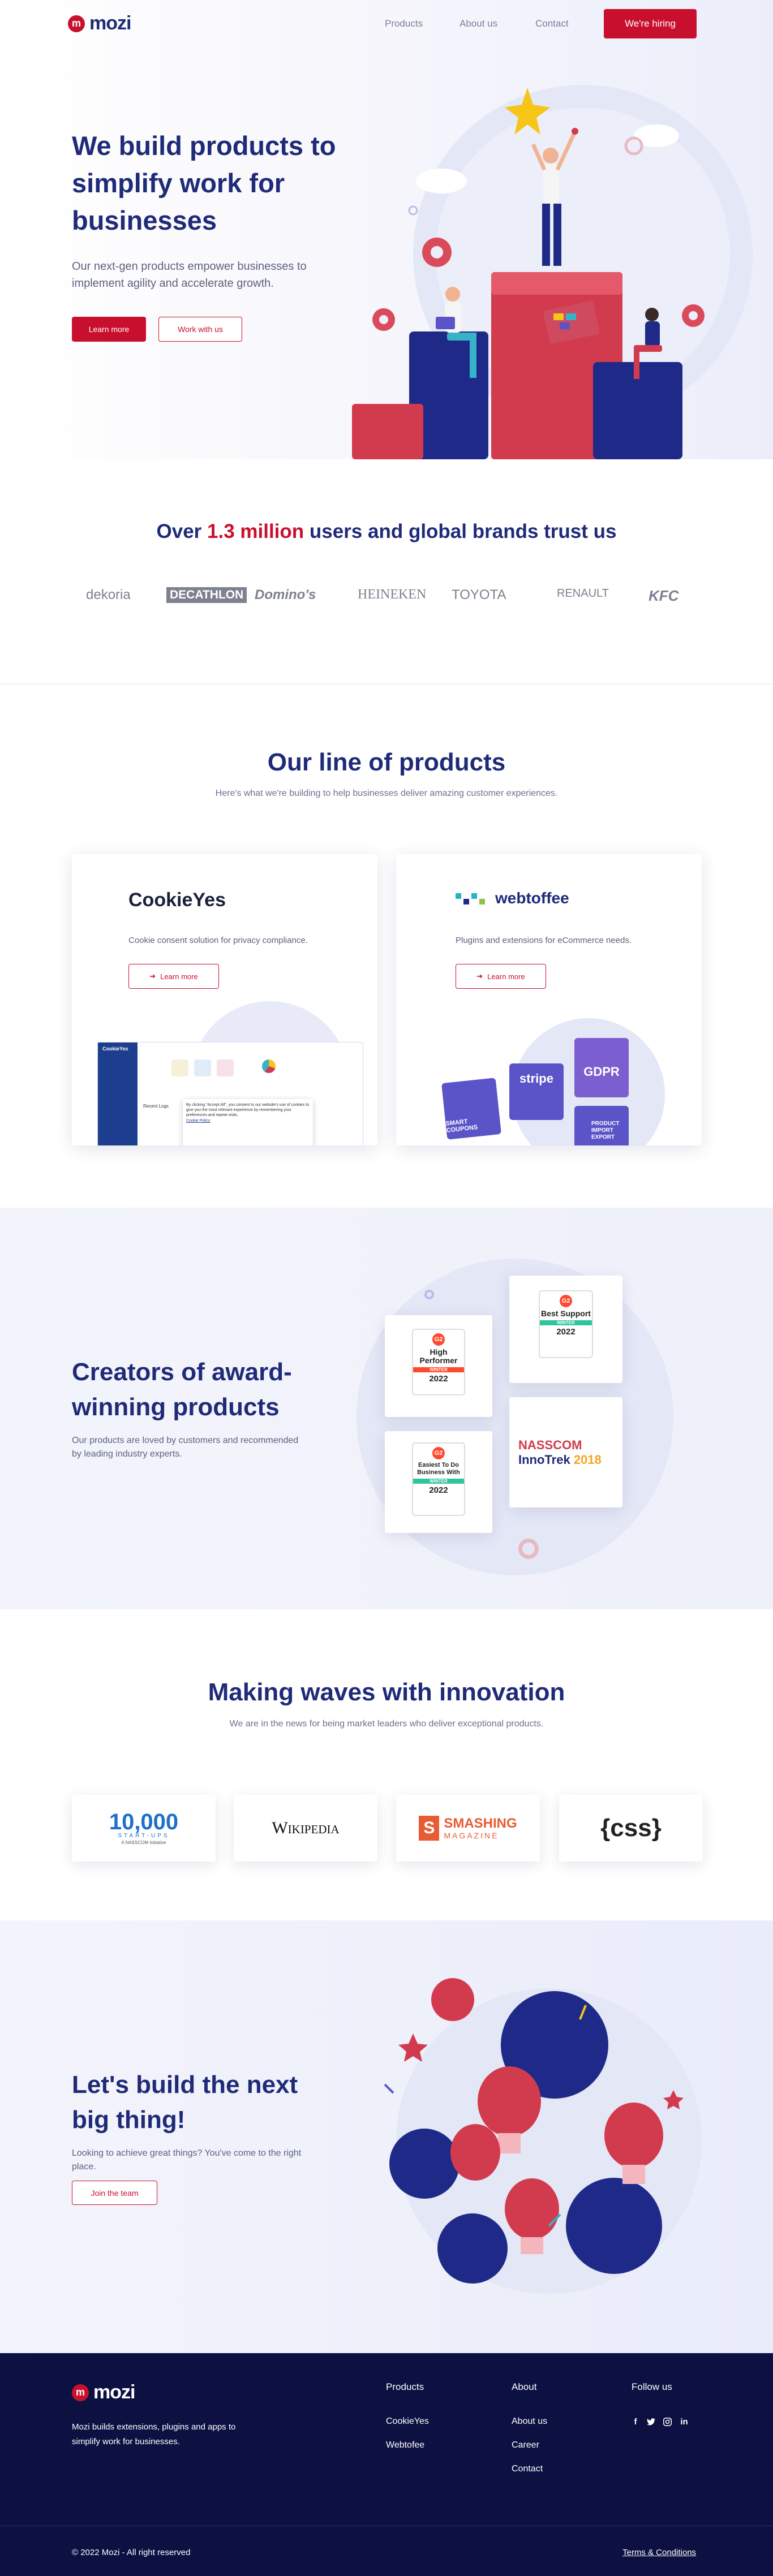  I want to click on pie-chart-icon, so click(269, 1066).